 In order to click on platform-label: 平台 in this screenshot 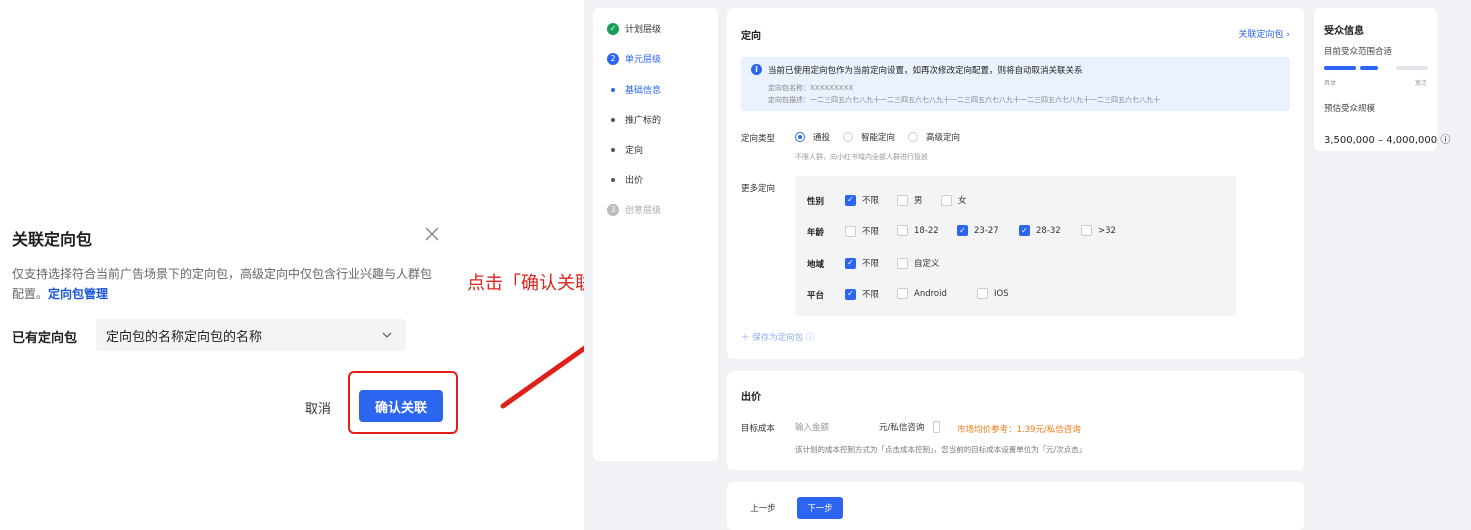, I will do `click(816, 296)`.